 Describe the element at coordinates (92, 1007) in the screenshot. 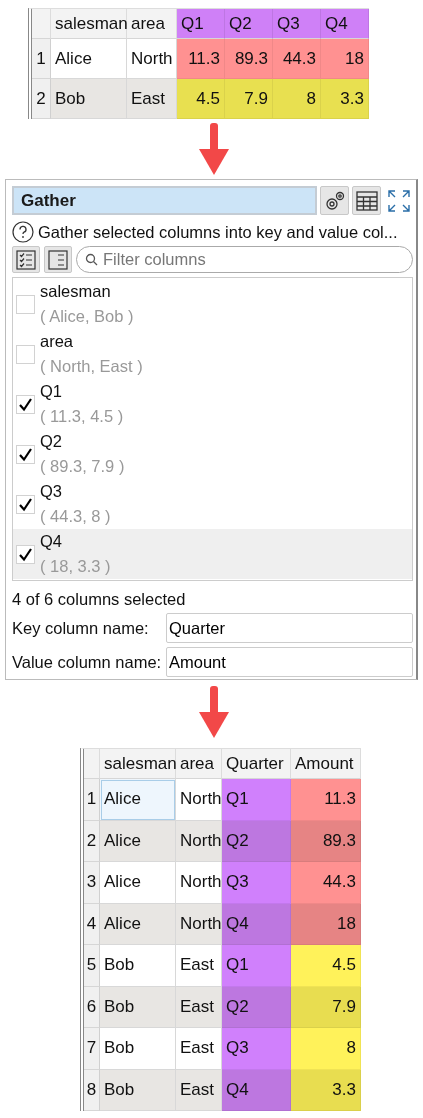

I see `row-number: 6` at that location.